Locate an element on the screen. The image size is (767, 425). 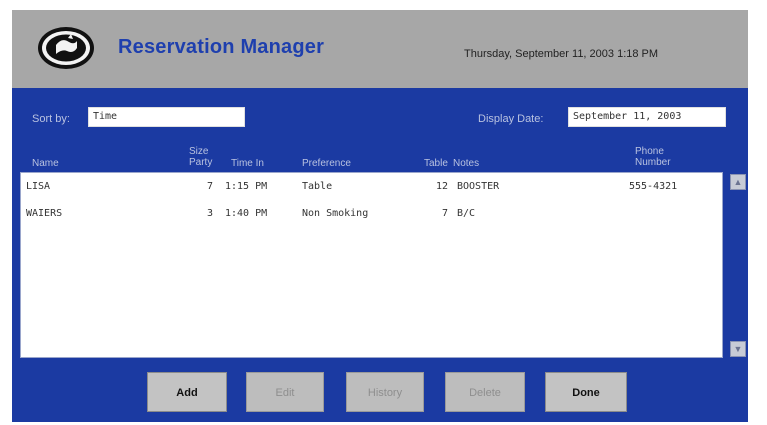
column-header-time: Time In is located at coordinates (247, 163).